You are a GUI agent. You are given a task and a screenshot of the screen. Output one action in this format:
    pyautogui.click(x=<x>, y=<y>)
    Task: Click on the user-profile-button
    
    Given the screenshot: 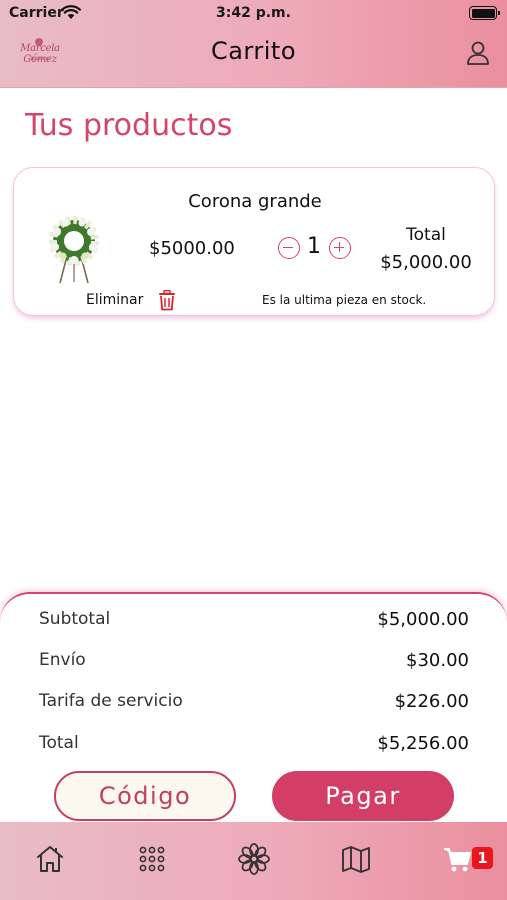 What is the action you would take?
    pyautogui.click(x=478, y=53)
    